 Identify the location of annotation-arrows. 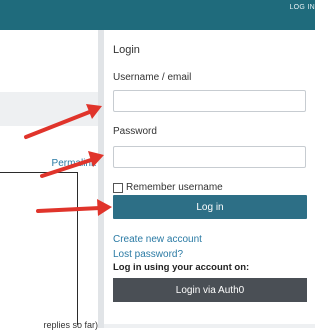
(68, 160).